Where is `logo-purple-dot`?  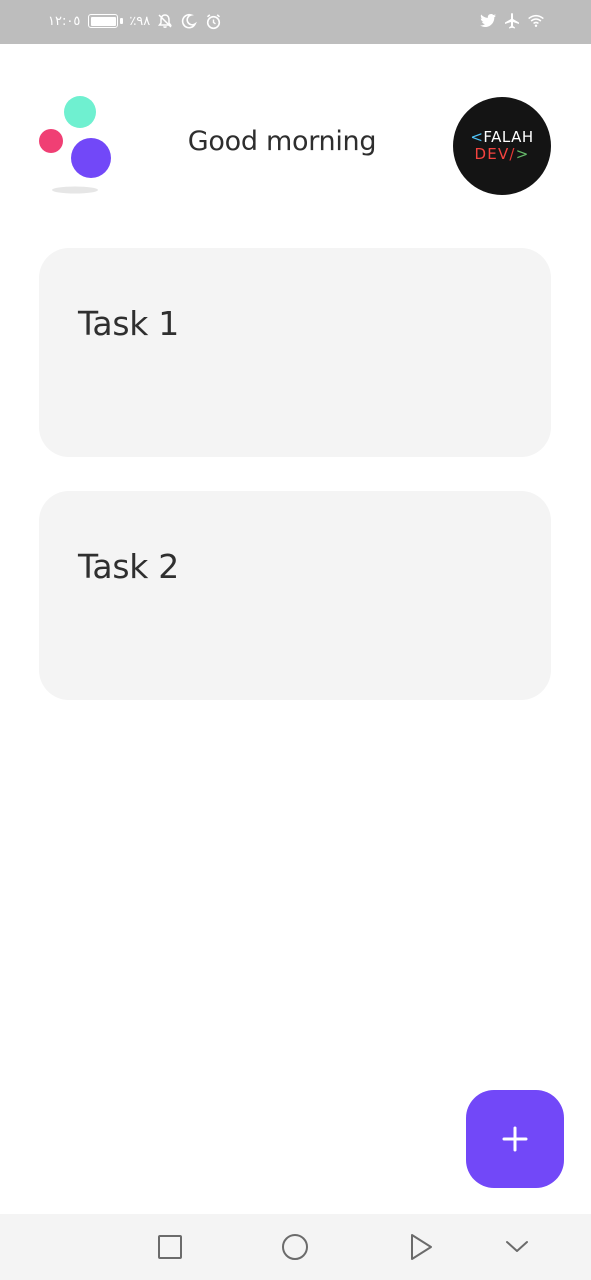 logo-purple-dot is located at coordinates (91, 158).